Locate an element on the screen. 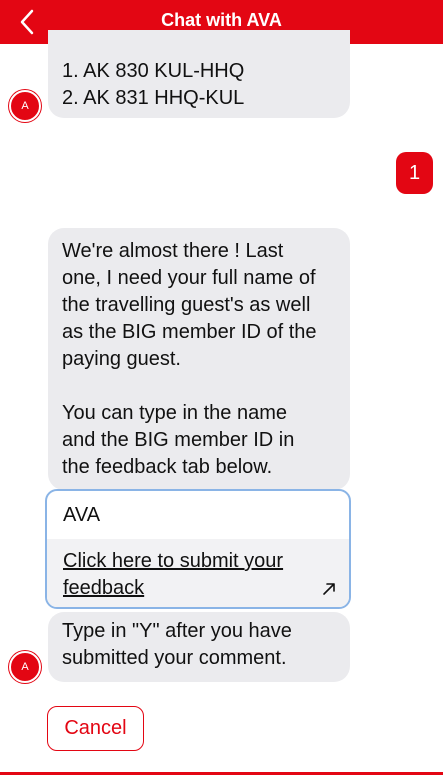  message-line: 2. AK 831 HHQ-KUL is located at coordinates (153, 98).